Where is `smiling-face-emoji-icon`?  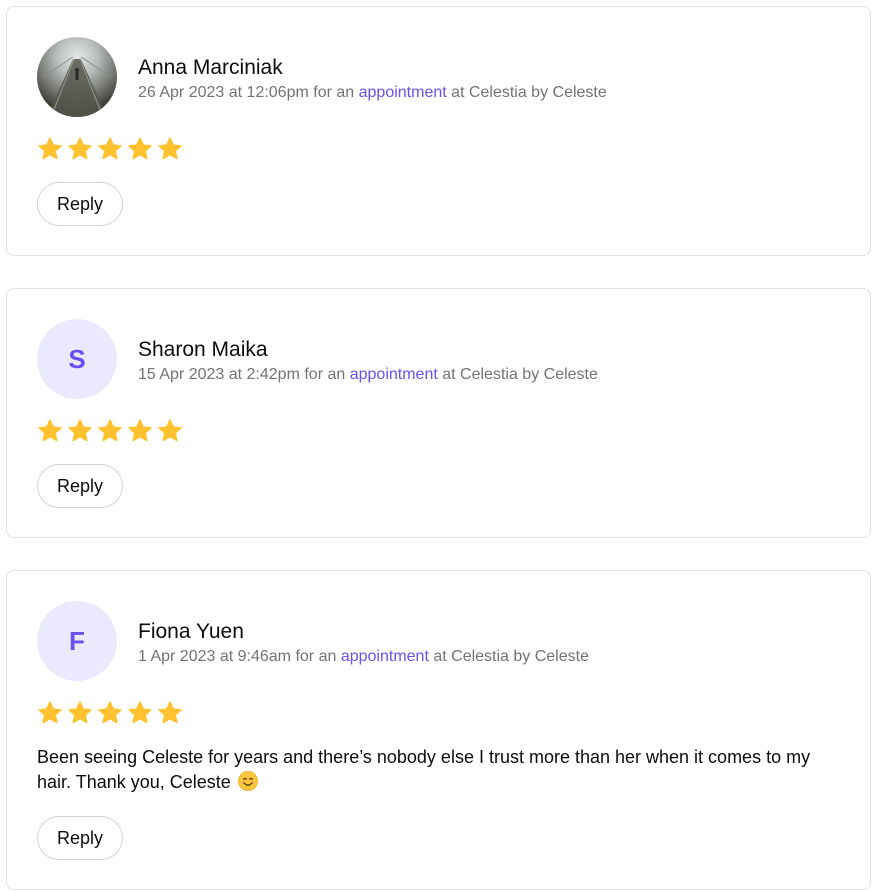 smiling-face-emoji-icon is located at coordinates (247, 781).